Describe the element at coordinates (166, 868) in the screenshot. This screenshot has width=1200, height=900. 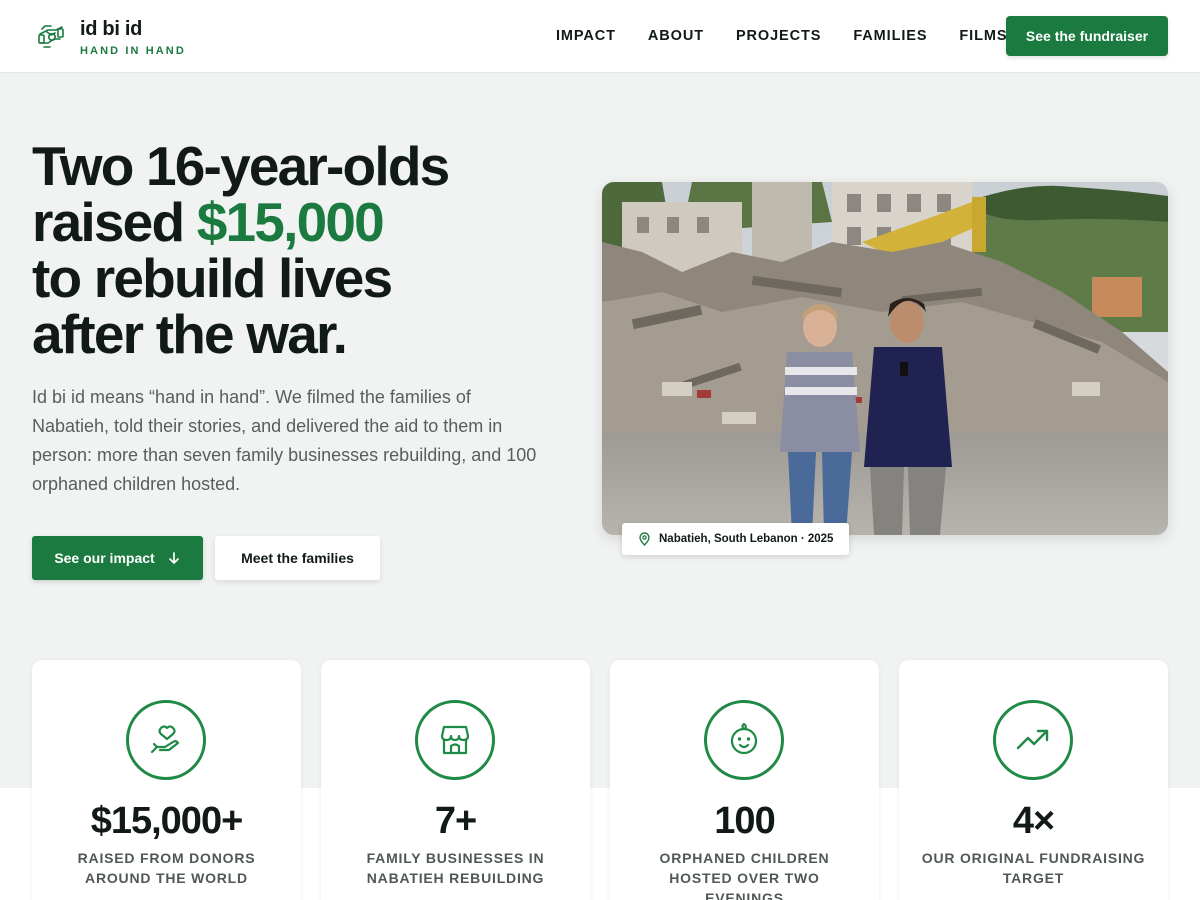
I see `stat-label: Raised from donors around the world` at that location.